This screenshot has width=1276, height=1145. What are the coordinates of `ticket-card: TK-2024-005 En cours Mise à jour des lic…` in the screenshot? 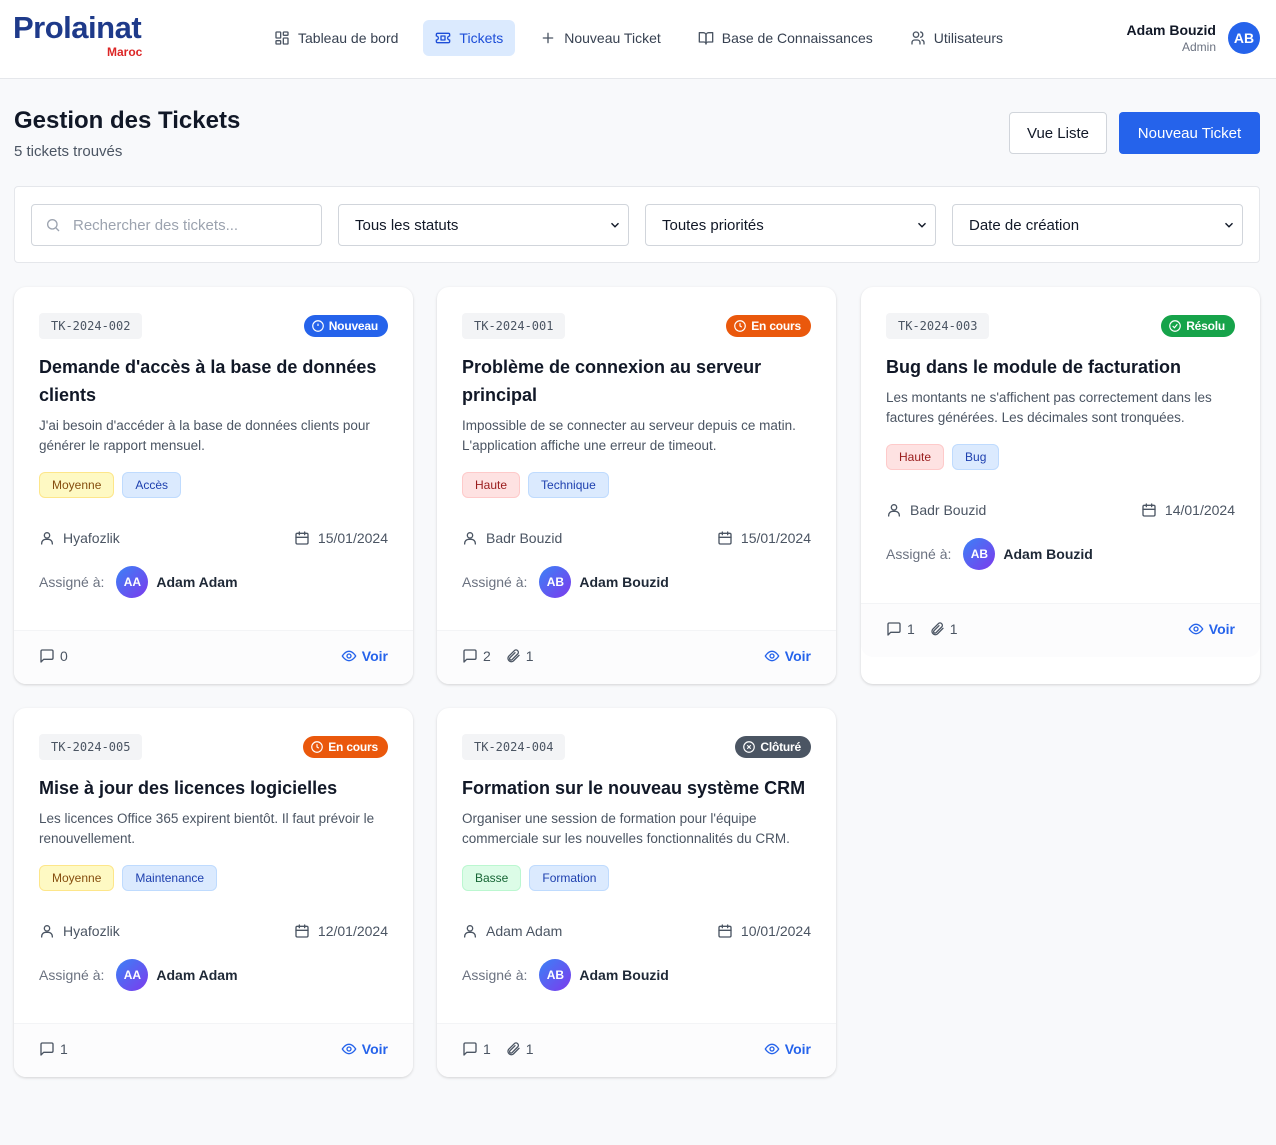 It's located at (213, 892).